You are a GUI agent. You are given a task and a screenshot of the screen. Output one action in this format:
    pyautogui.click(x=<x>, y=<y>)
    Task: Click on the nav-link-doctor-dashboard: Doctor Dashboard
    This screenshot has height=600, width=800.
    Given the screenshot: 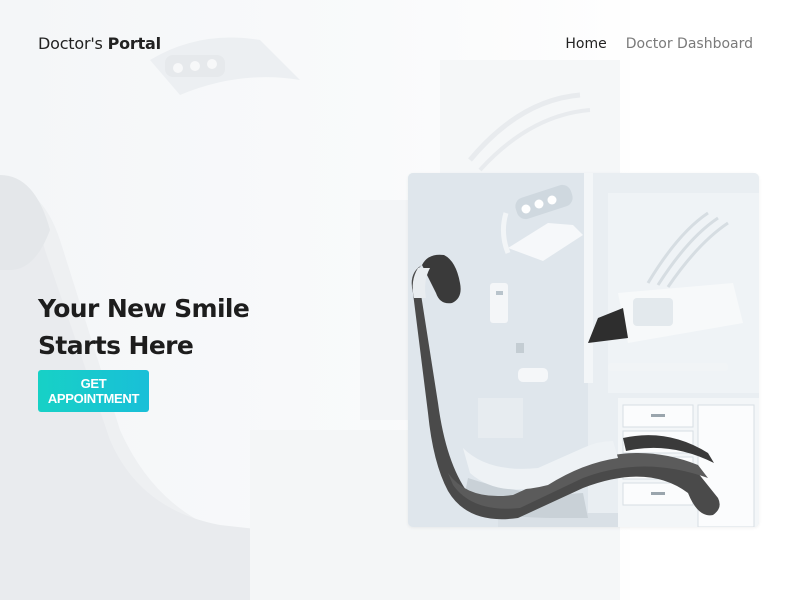 What is the action you would take?
    pyautogui.click(x=689, y=44)
    